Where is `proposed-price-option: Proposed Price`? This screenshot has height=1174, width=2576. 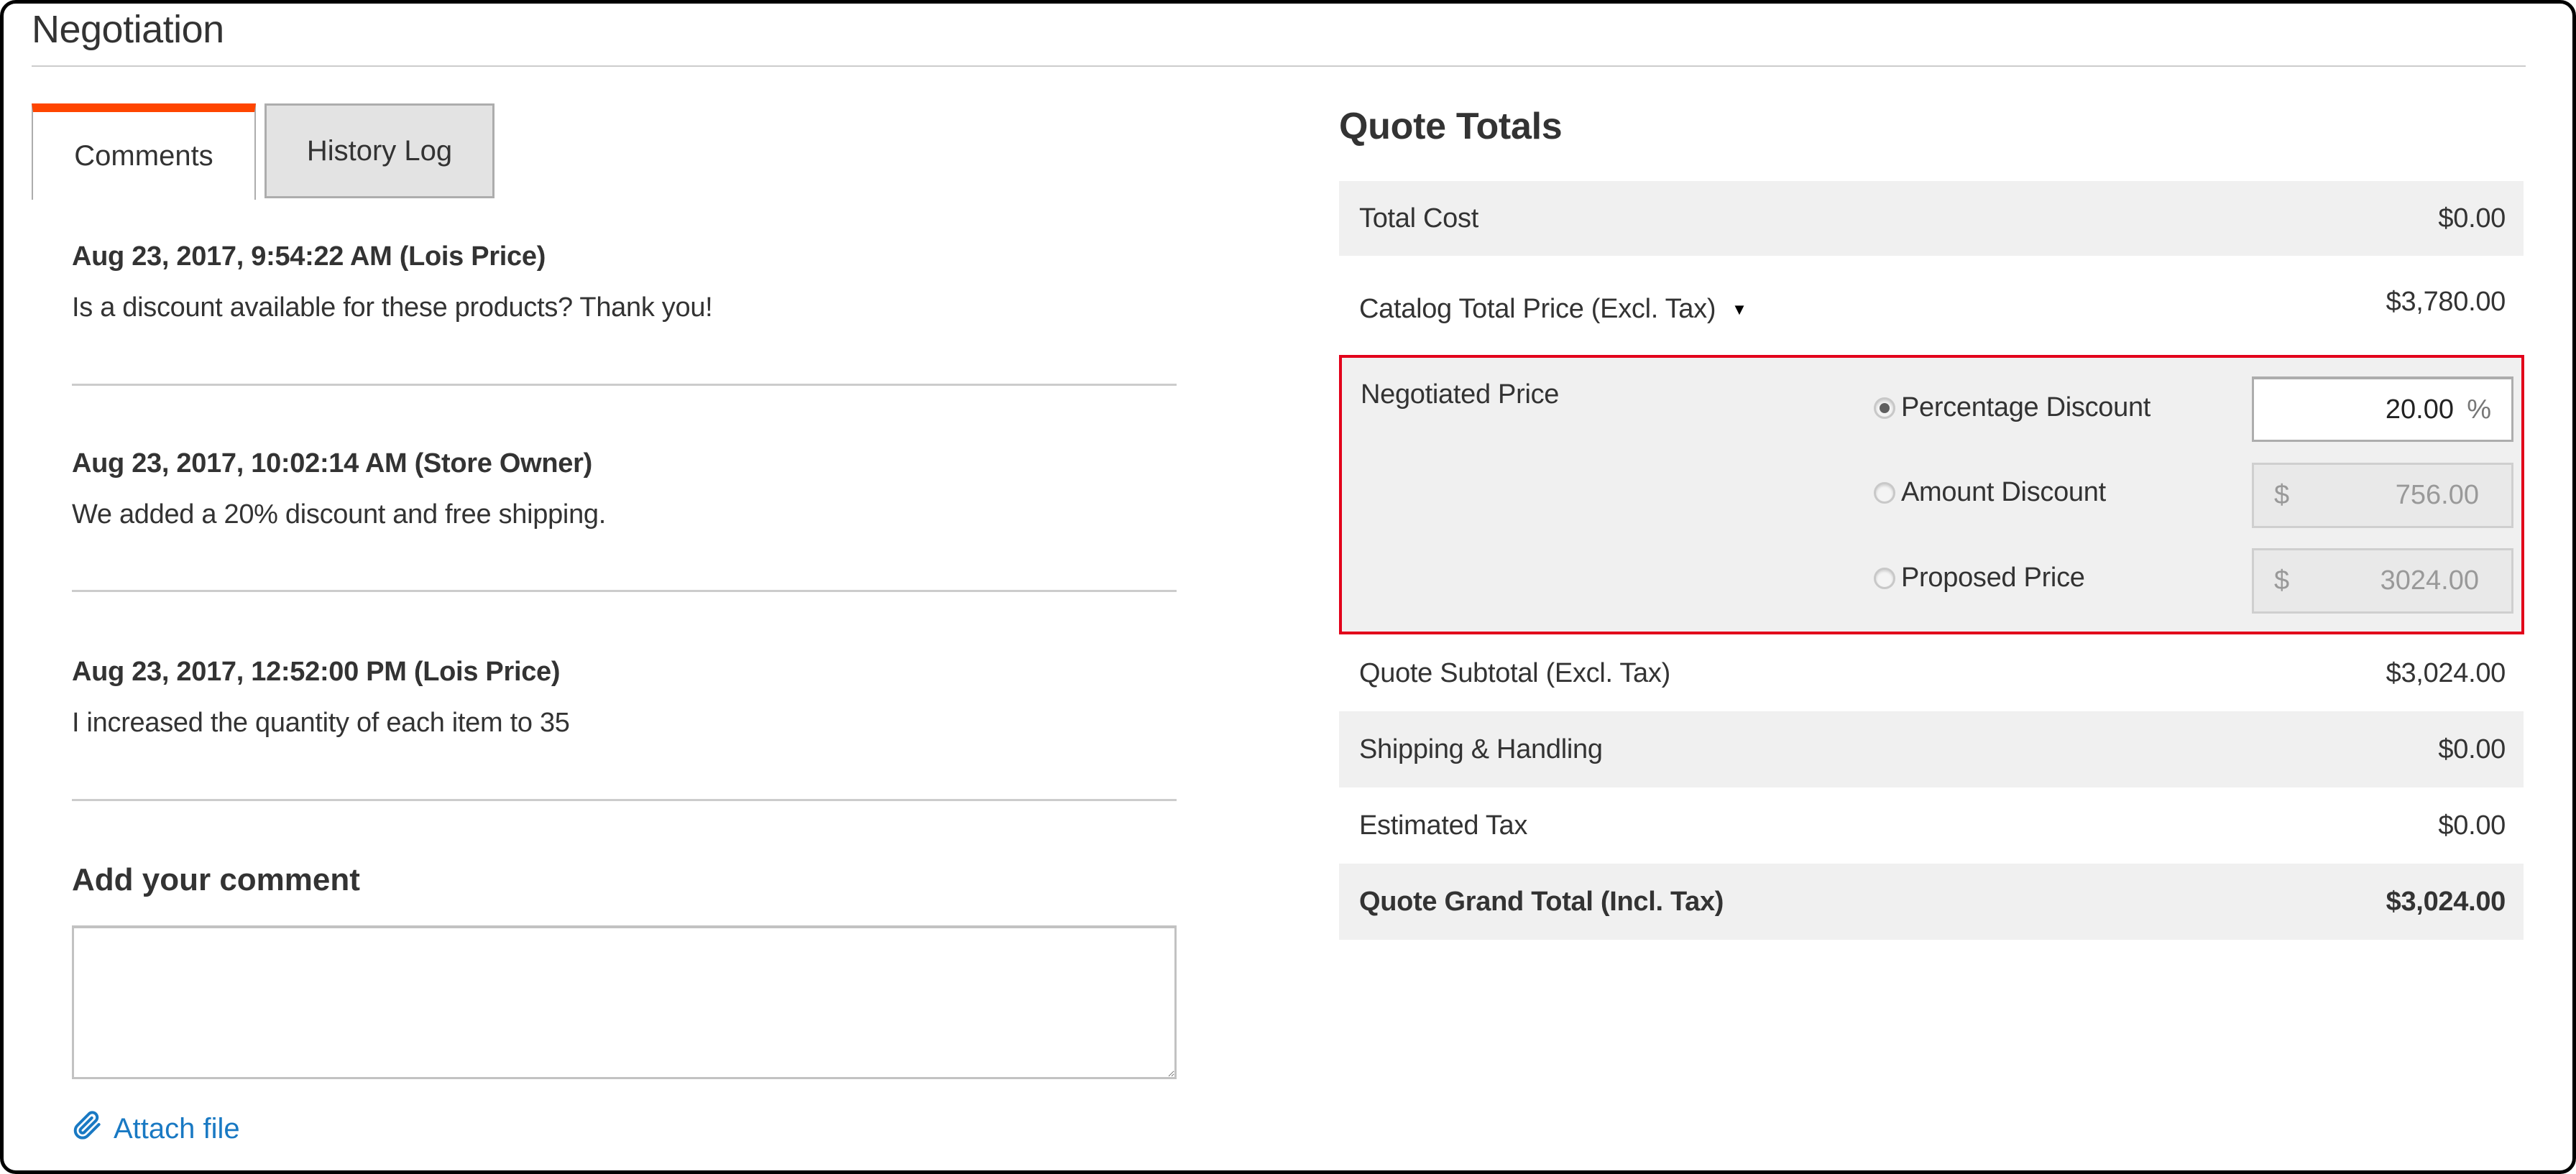 proposed-price-option: Proposed Price is located at coordinates (1979, 578).